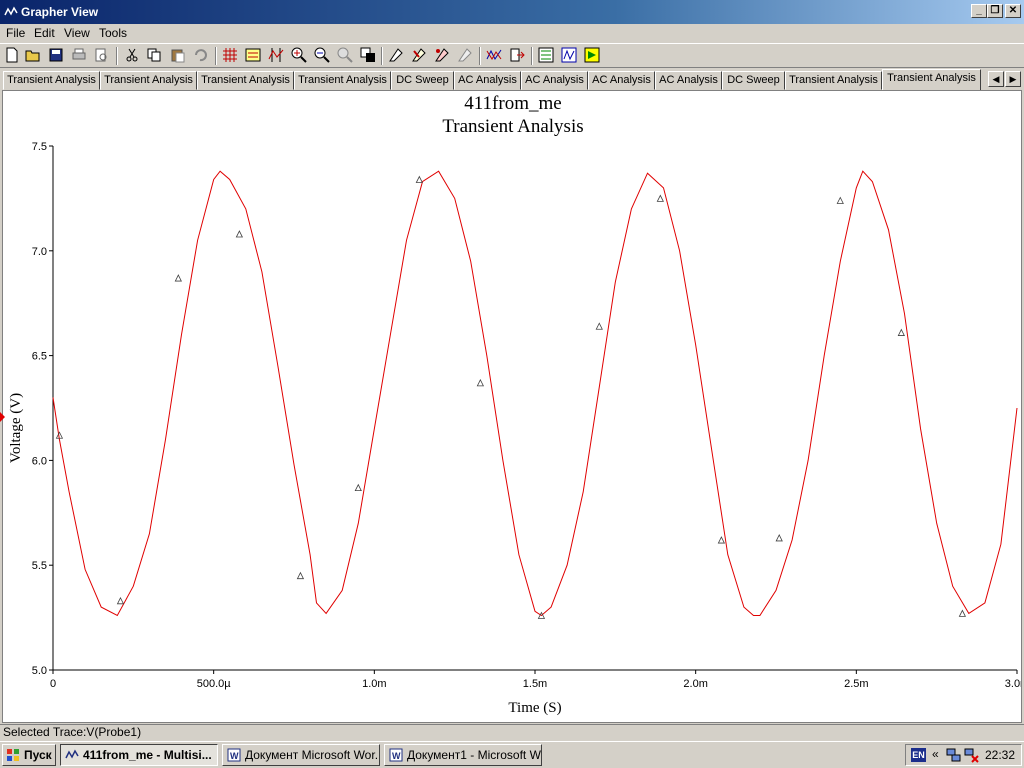  What do you see at coordinates (695, 684) in the screenshot?
I see `x-tick-label: 2.0m` at bounding box center [695, 684].